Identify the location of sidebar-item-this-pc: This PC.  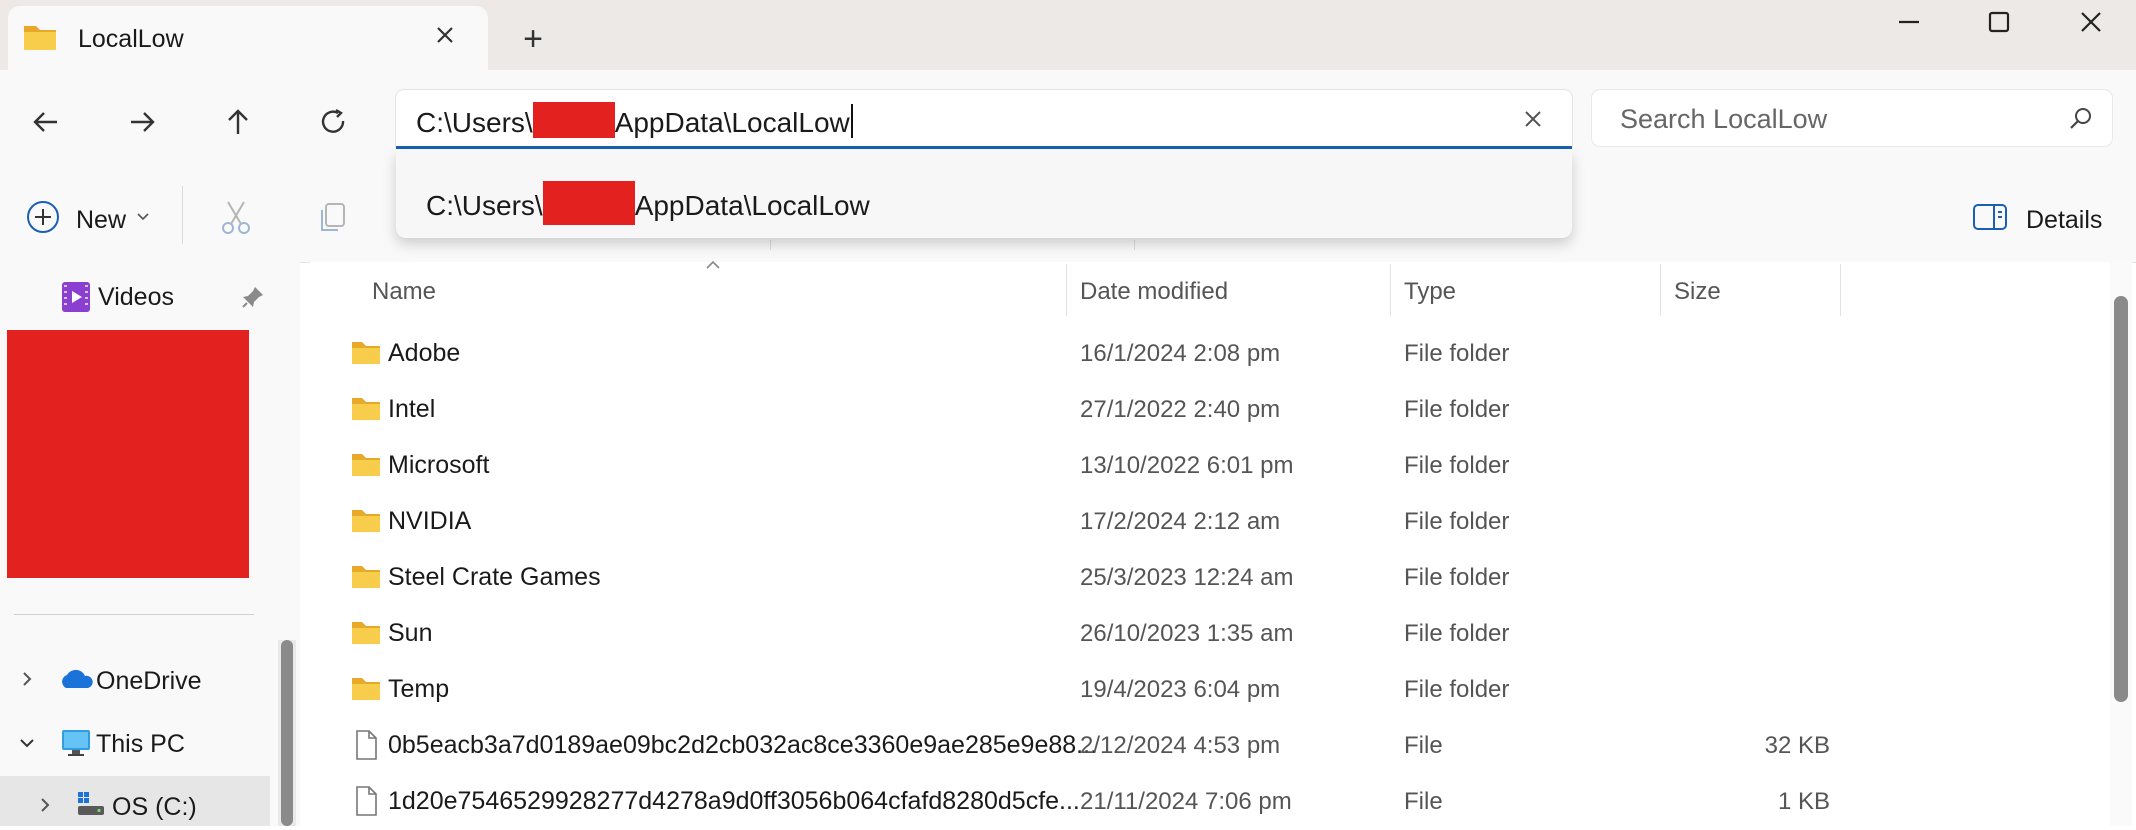
(140, 744).